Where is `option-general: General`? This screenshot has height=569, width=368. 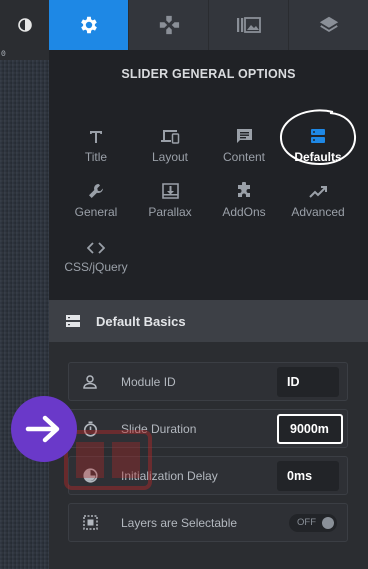 option-general: General is located at coordinates (96, 198).